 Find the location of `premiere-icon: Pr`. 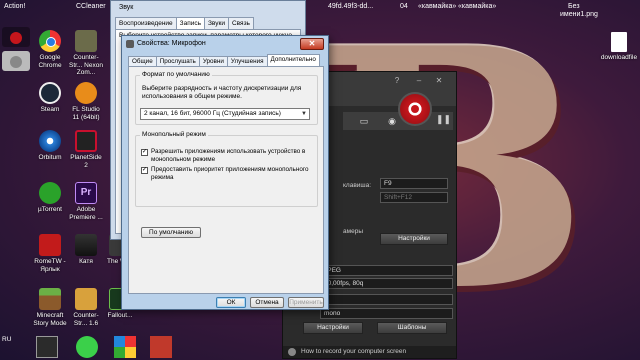

premiere-icon: Pr is located at coordinates (86, 193).